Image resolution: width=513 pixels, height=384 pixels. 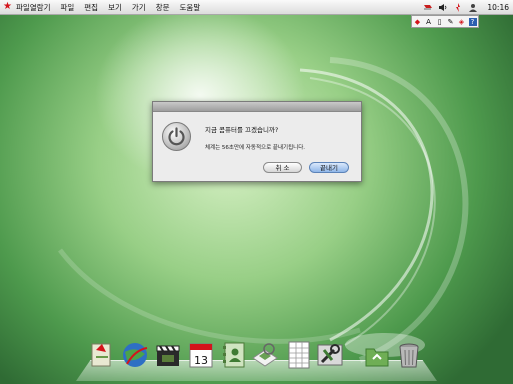 What do you see at coordinates (255, 148) in the screenshot?
I see `dialog-detail: 체계는 56초만에 자동적으로 끝내기됩니다.` at bounding box center [255, 148].